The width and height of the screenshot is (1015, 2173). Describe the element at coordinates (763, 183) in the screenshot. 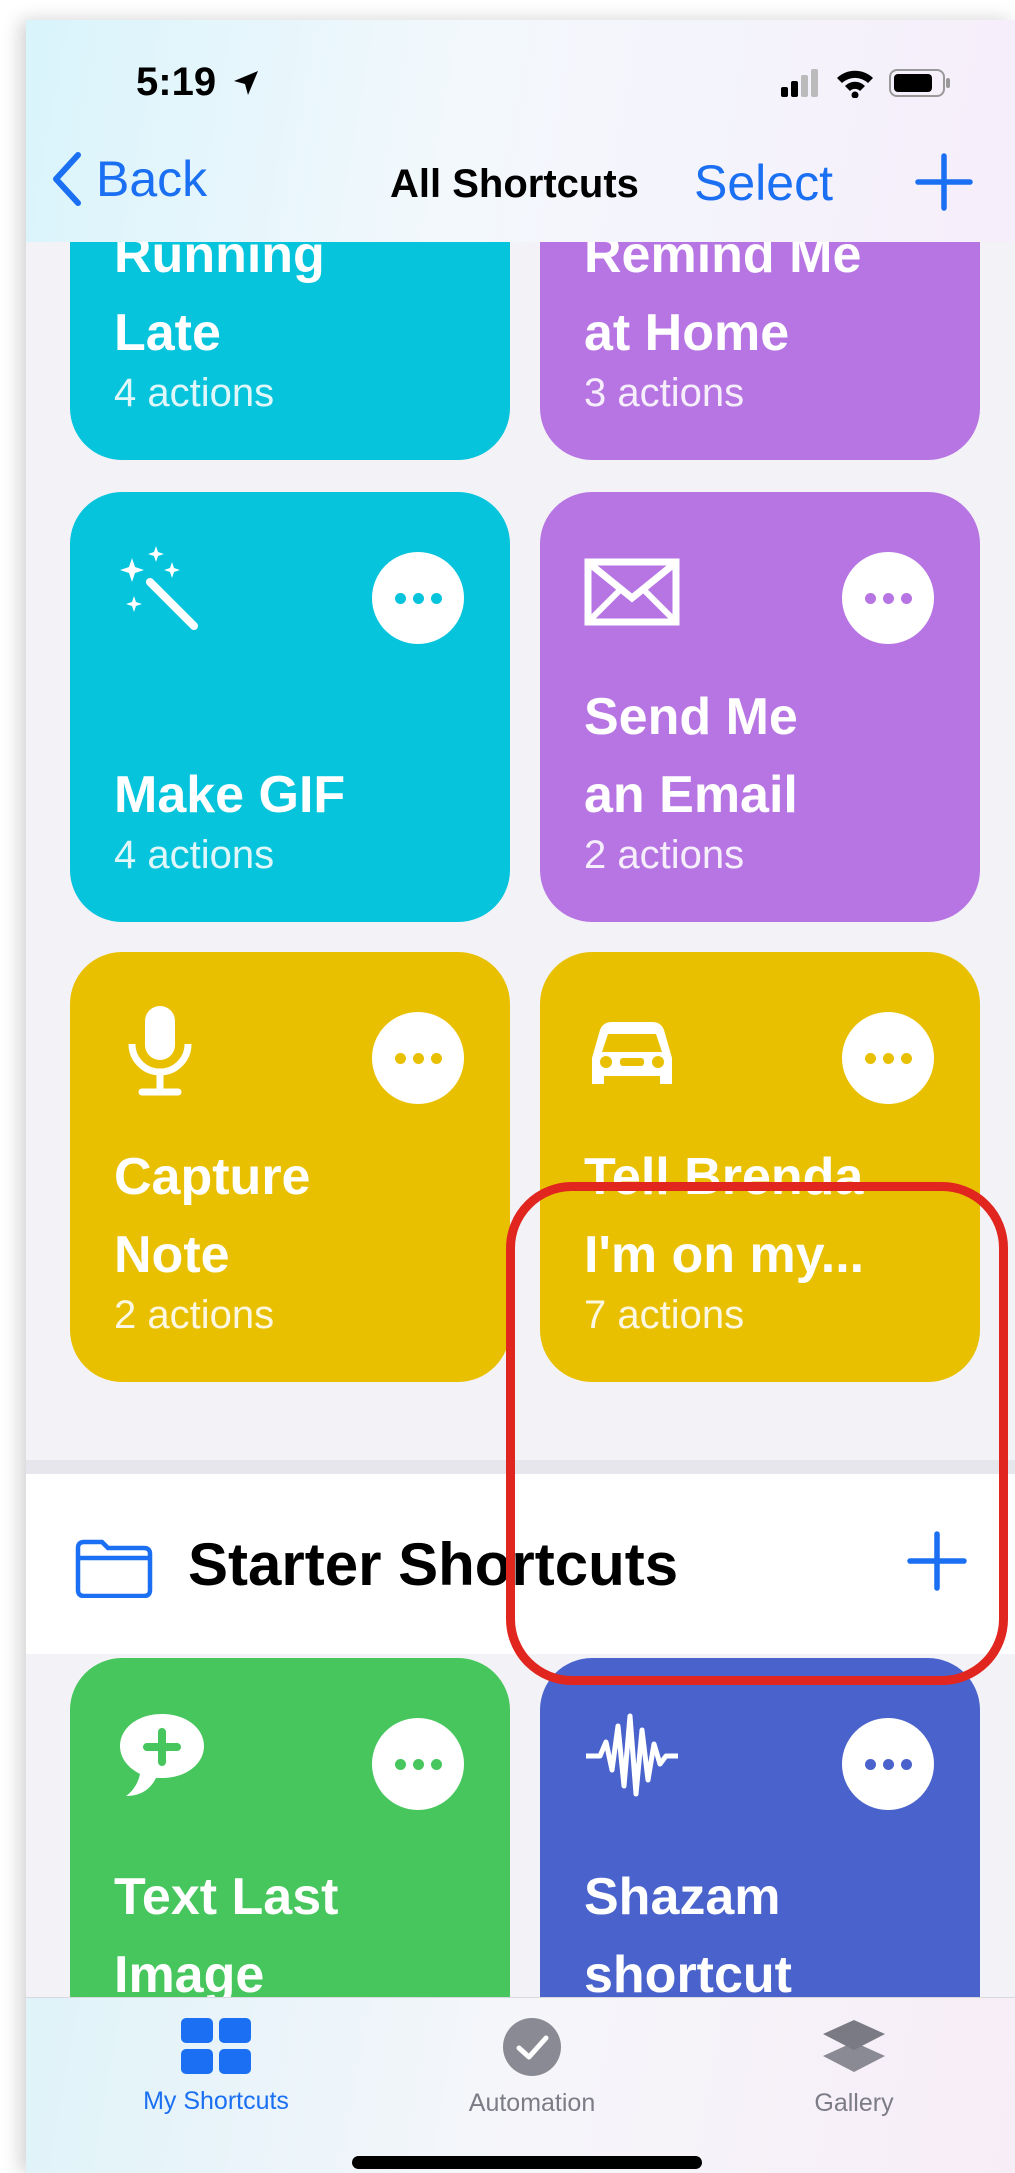

I see `select-button: Select` at that location.